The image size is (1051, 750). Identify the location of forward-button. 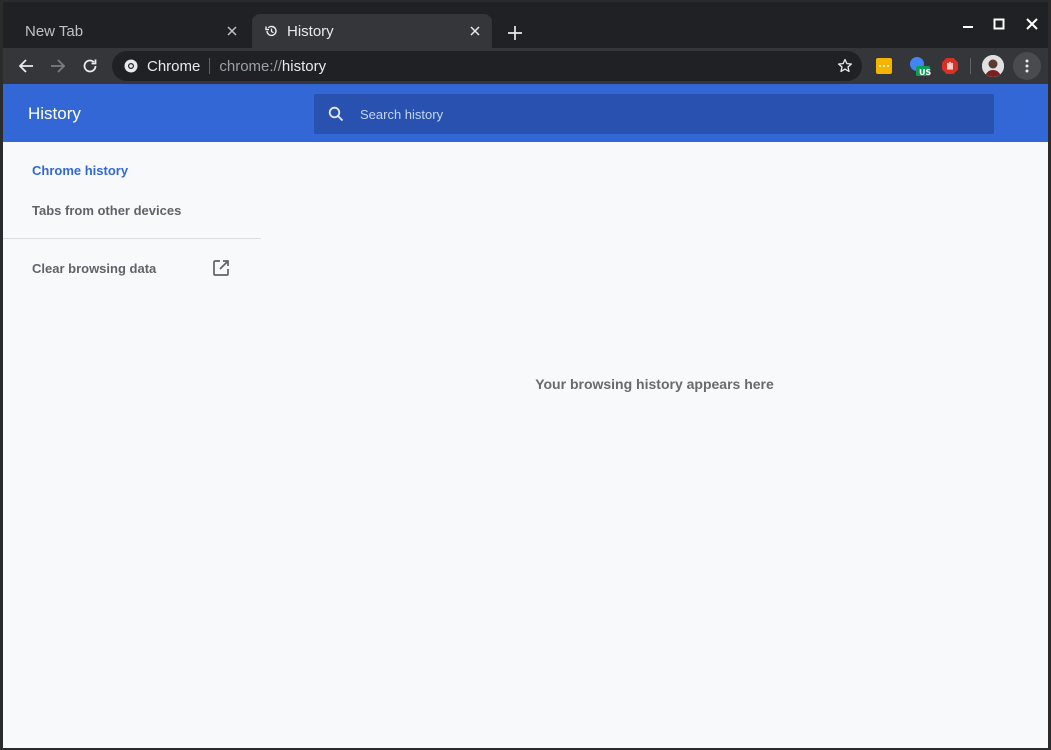
(58, 66).